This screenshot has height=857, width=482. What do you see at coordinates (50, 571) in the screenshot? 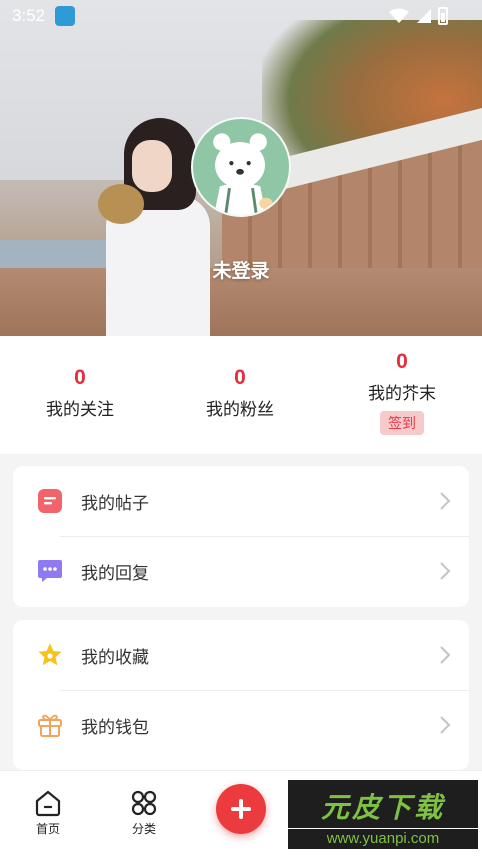
I see `replies-icon` at bounding box center [50, 571].